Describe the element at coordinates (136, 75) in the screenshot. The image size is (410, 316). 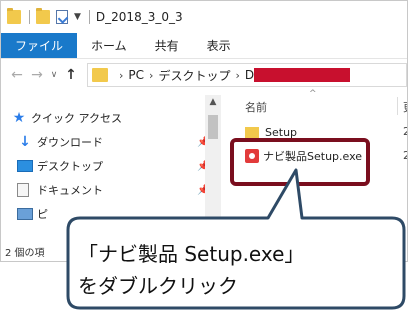
I see `breadcrumb-pc: PC` at that location.